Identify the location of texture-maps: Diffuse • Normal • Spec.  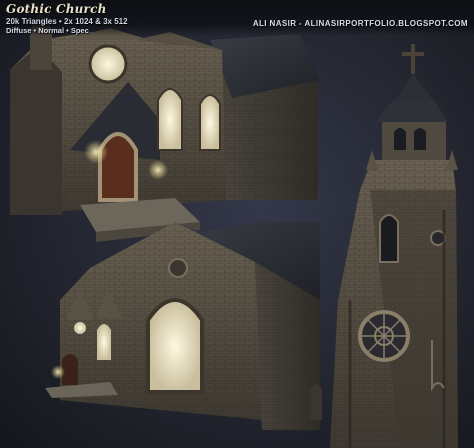
(47, 30).